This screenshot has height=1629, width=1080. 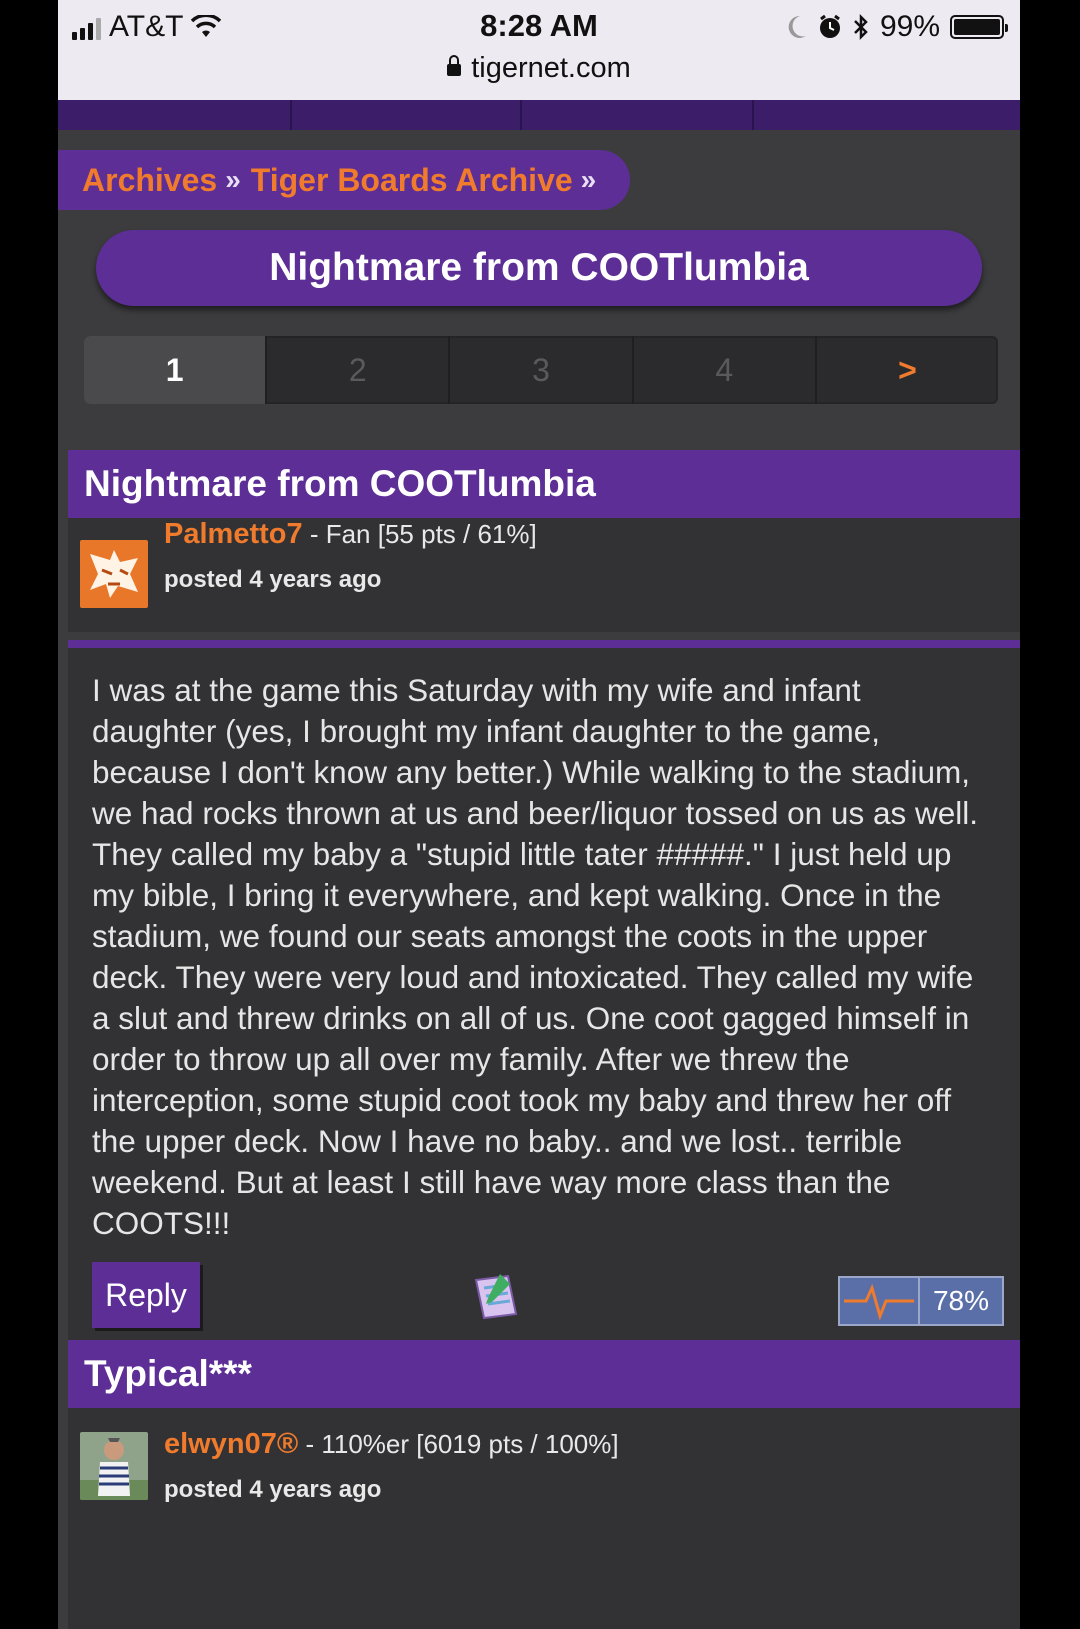 I want to click on status-right-group: 99%, so click(x=897, y=27).